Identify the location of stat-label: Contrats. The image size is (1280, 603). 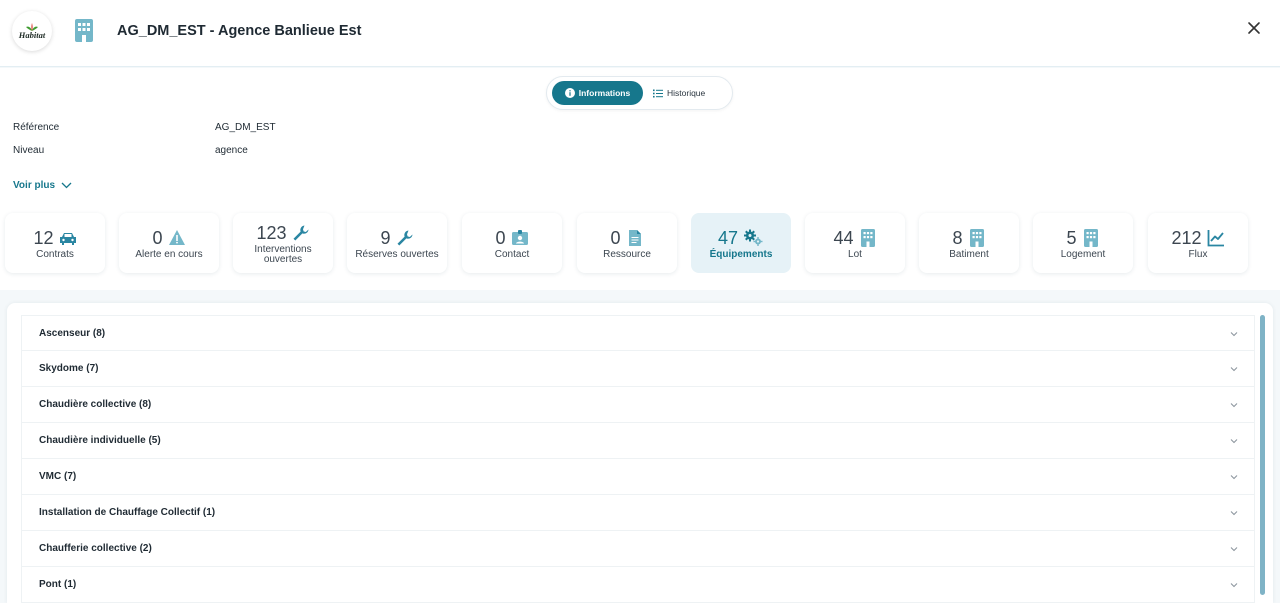
(55, 254).